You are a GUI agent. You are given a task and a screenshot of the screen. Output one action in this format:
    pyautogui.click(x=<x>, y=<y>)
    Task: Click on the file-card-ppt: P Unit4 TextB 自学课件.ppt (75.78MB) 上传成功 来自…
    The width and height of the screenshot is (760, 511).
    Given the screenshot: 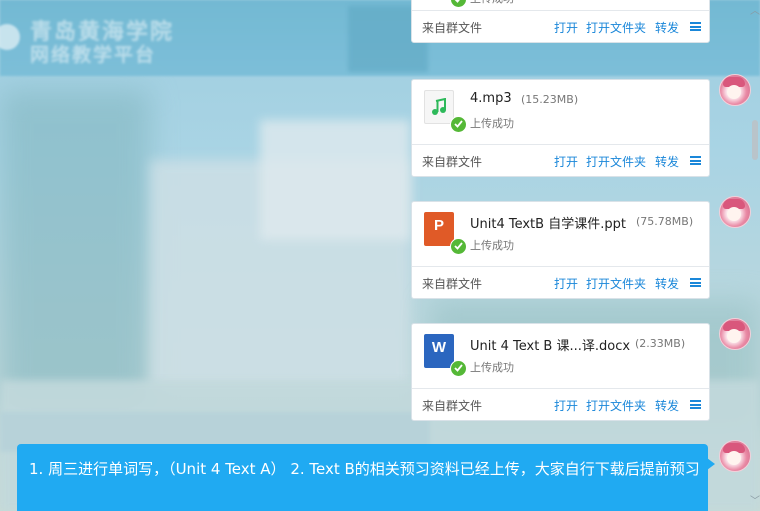 What is the action you would take?
    pyautogui.click(x=560, y=250)
    